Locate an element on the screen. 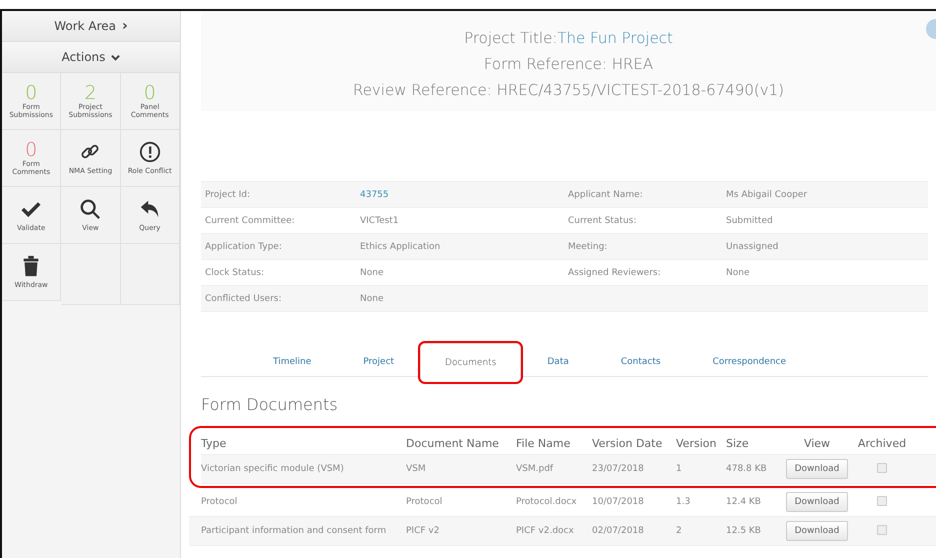 The width and height of the screenshot is (936, 558). field-label: Meeting: is located at coordinates (588, 247).